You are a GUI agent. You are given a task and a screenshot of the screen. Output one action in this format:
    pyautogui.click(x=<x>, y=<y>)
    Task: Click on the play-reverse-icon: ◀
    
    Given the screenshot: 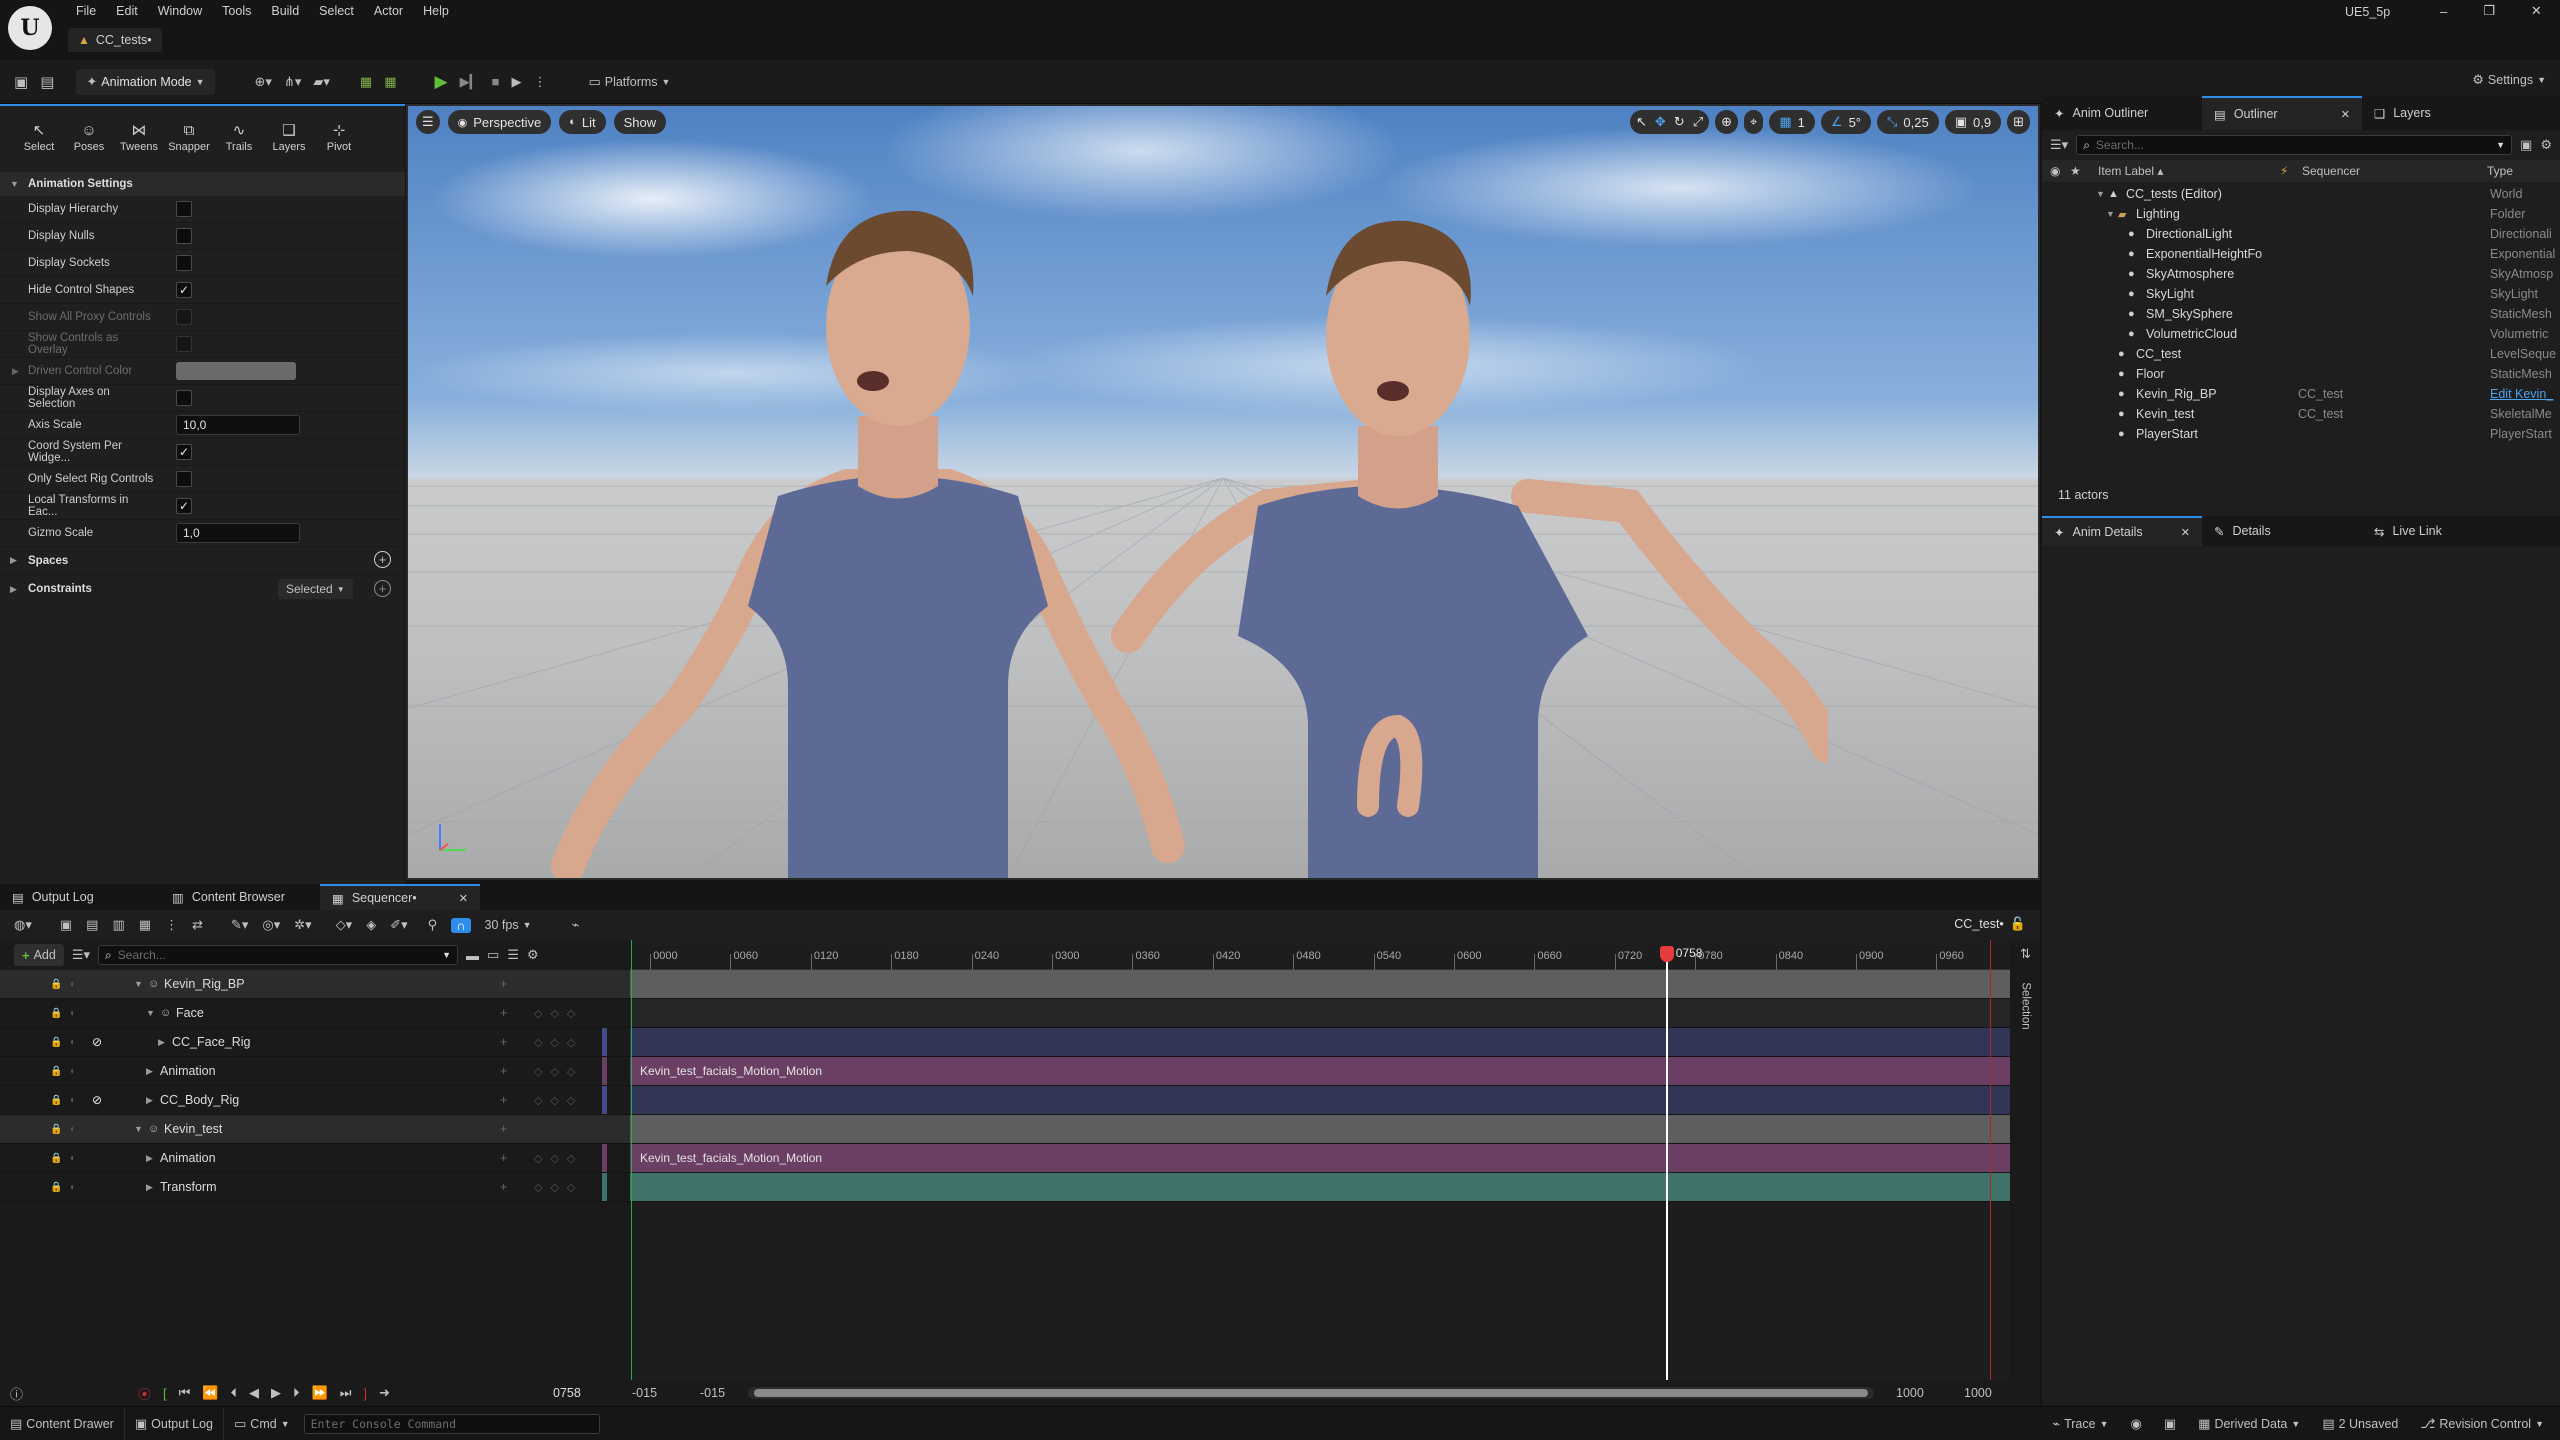 What is the action you would take?
    pyautogui.click(x=254, y=1393)
    